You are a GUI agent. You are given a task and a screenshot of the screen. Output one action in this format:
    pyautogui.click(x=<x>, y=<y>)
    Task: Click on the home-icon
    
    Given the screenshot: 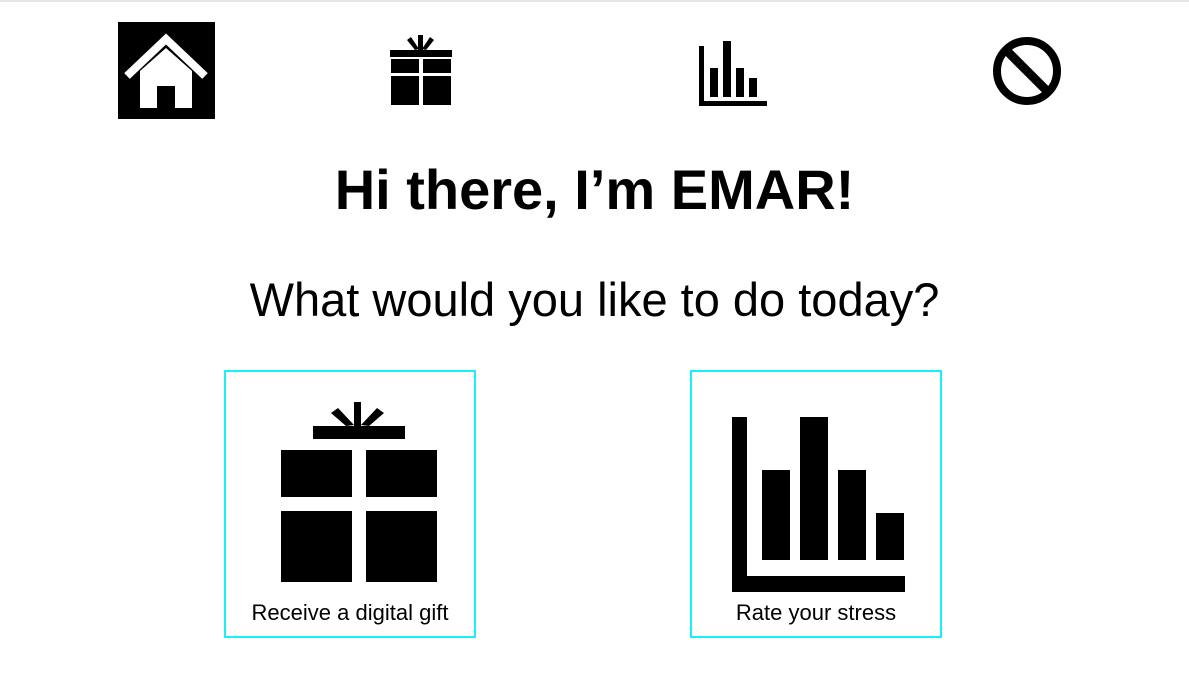 What is the action you would take?
    pyautogui.click(x=166, y=70)
    